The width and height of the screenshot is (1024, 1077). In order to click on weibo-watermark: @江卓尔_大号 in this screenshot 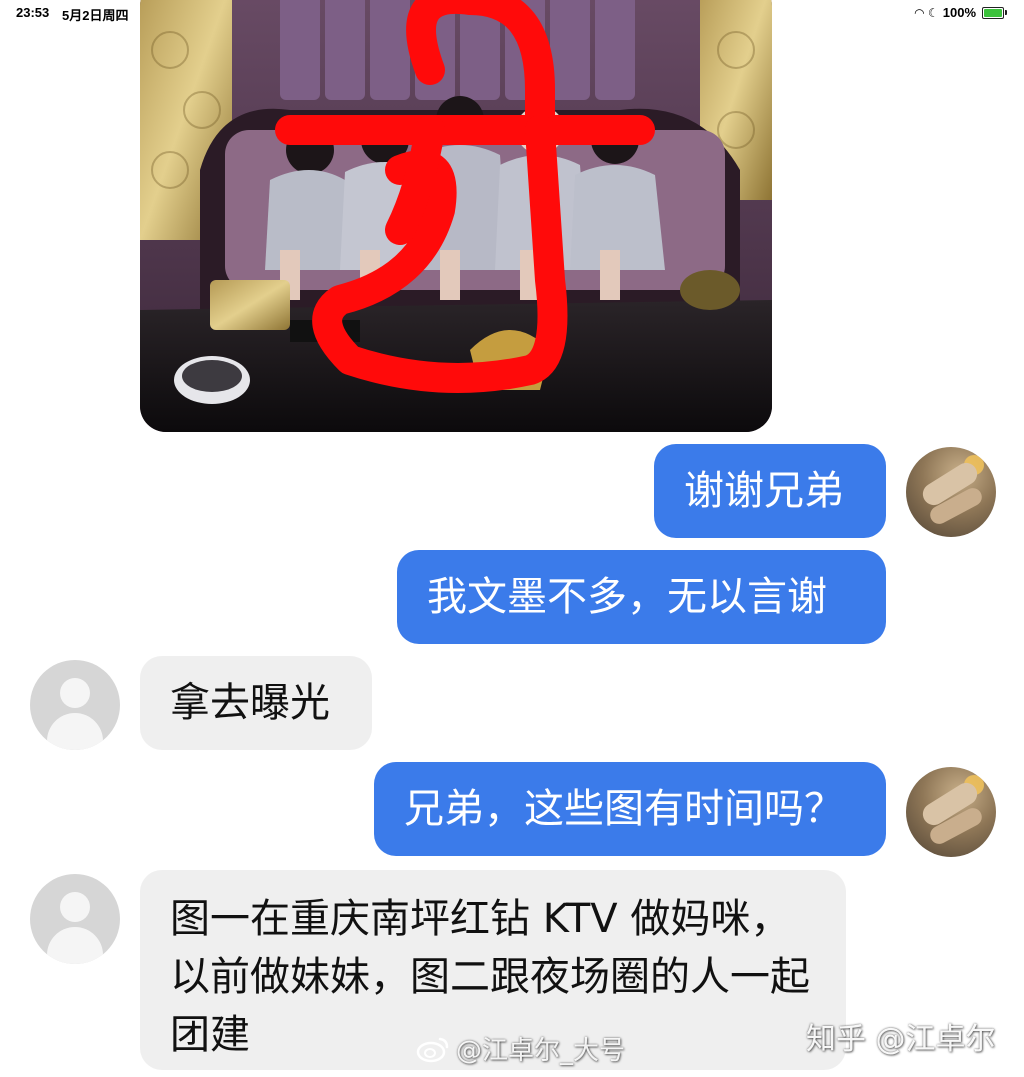, I will do `click(520, 1048)`.